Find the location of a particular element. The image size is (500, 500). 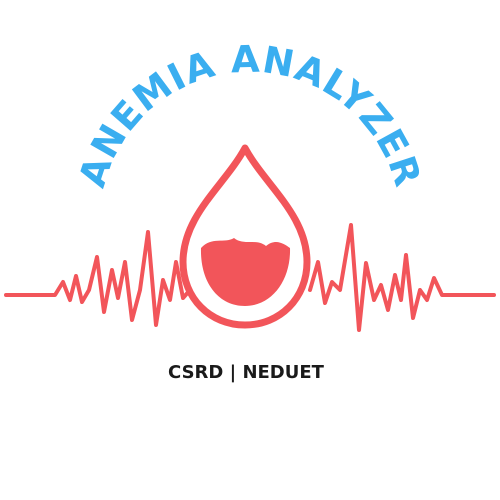

ecg-line-left is located at coordinates (98, 278).